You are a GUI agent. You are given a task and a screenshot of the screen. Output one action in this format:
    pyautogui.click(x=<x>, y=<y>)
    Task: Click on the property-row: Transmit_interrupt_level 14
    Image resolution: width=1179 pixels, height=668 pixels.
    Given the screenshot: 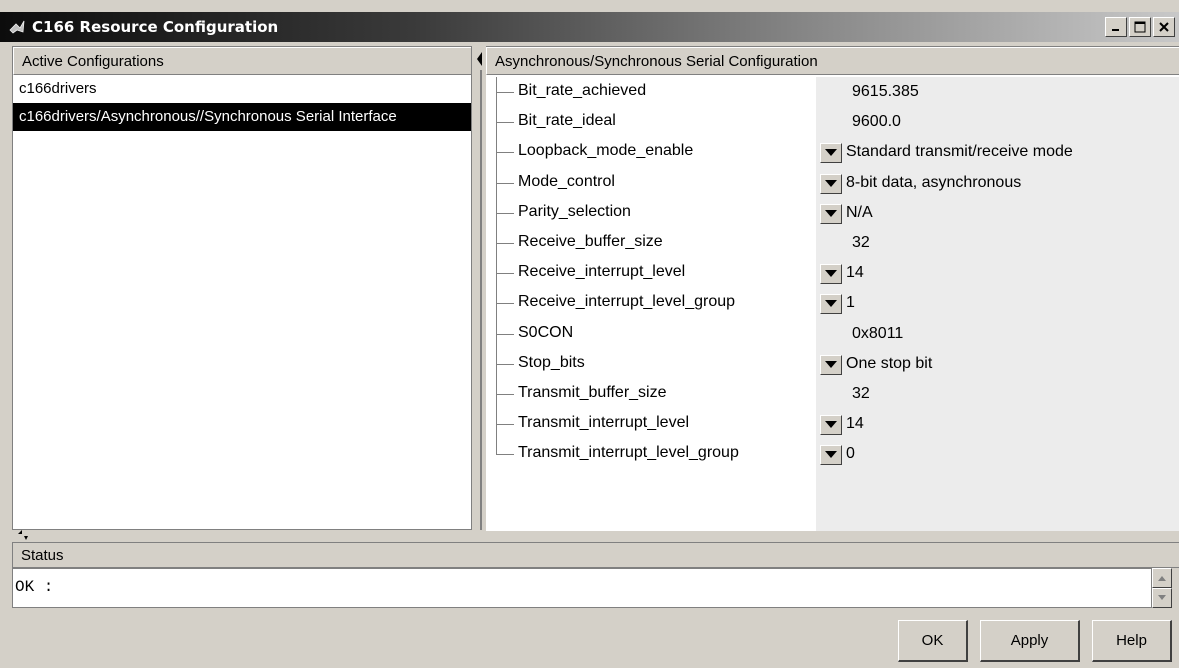 What is the action you would take?
    pyautogui.click(x=832, y=424)
    